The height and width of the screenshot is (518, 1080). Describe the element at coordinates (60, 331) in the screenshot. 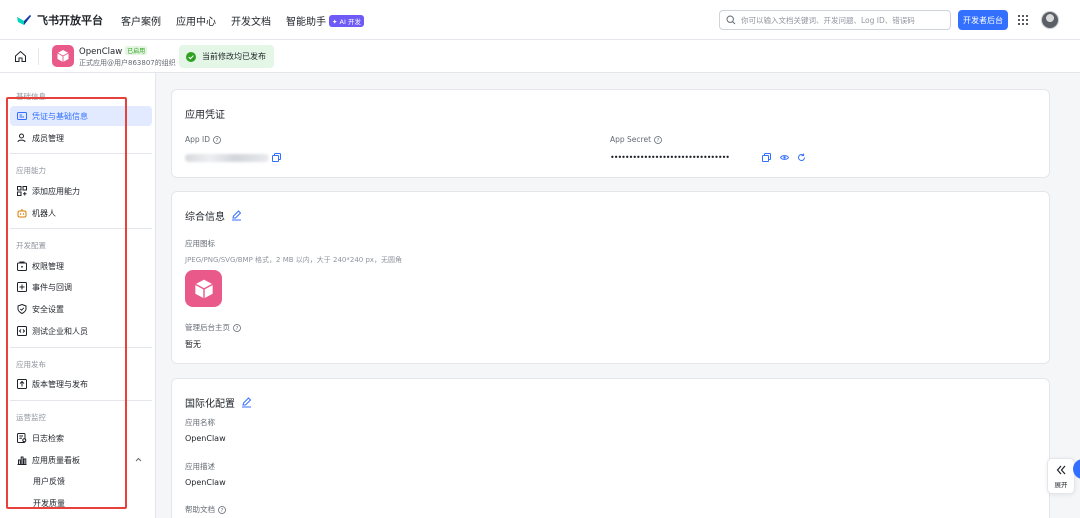

I see `sidebar-item-label: 测试企业和人员` at that location.